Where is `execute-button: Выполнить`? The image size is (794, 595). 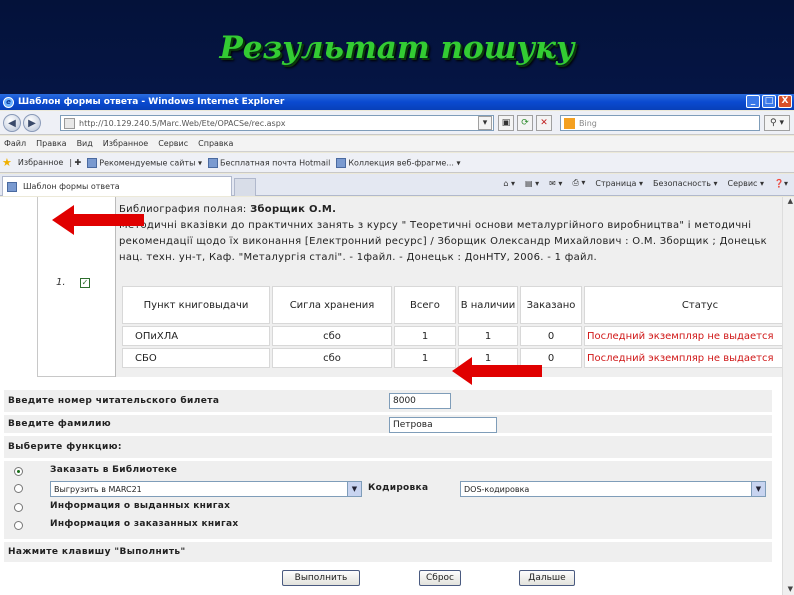
execute-button: Выполнить is located at coordinates (321, 578).